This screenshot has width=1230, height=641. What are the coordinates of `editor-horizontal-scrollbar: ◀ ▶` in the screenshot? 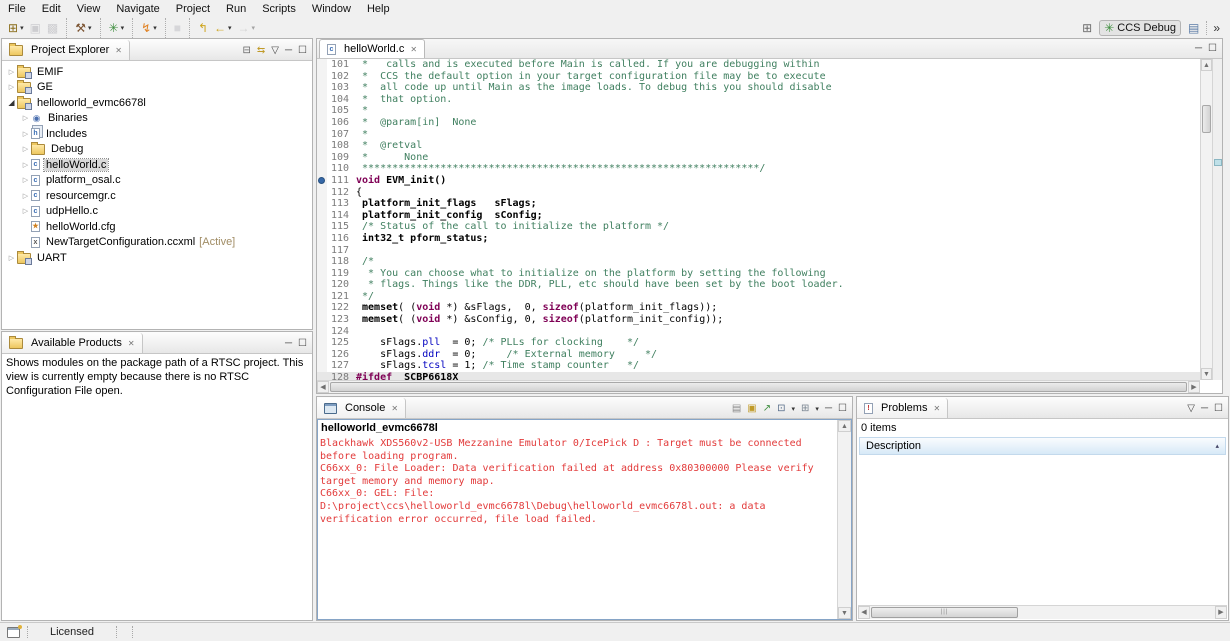 It's located at (758, 386).